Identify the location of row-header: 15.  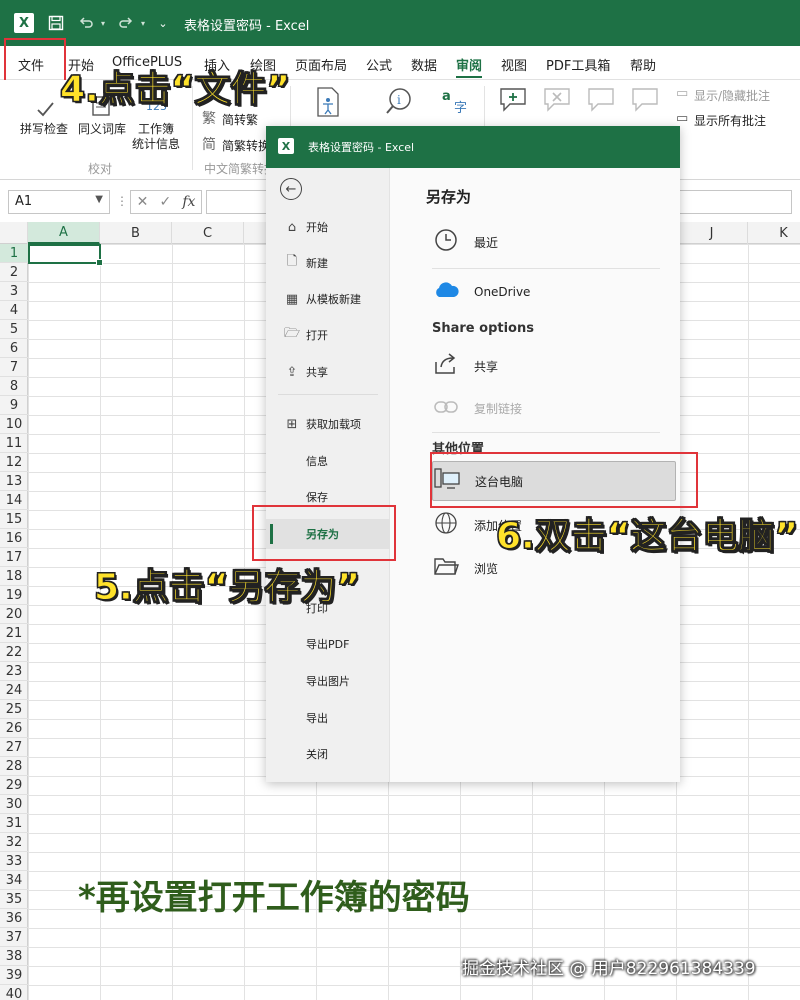
(14, 519).